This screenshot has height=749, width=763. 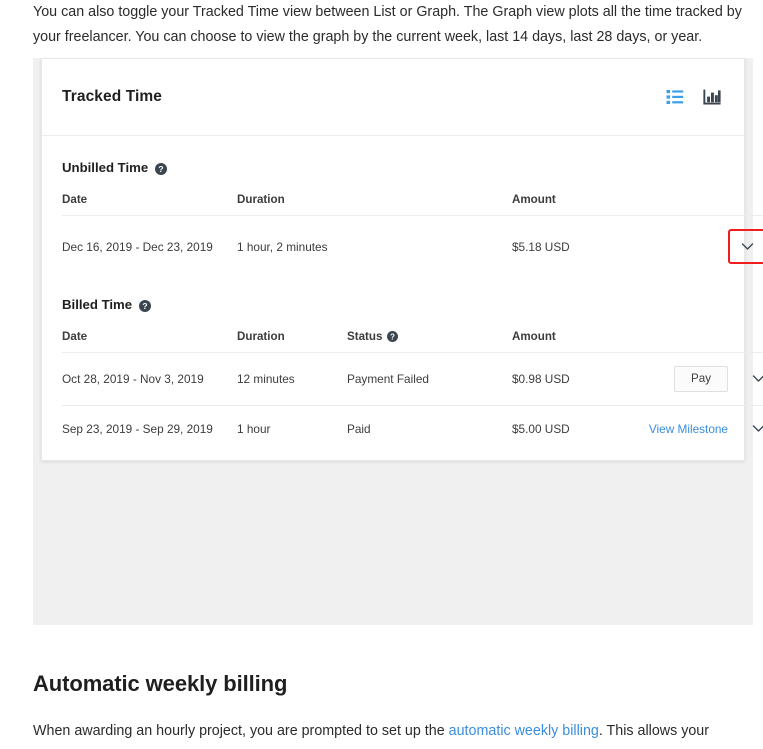 I want to click on billed-time-section-header: Billed Time ?, so click(x=393, y=304).